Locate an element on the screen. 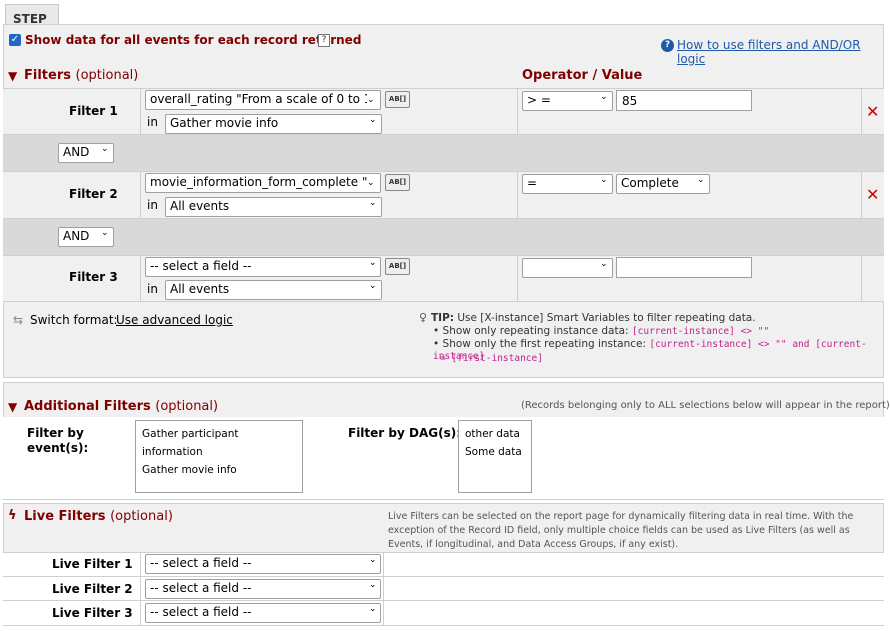  dag-option: other data is located at coordinates (495, 434).